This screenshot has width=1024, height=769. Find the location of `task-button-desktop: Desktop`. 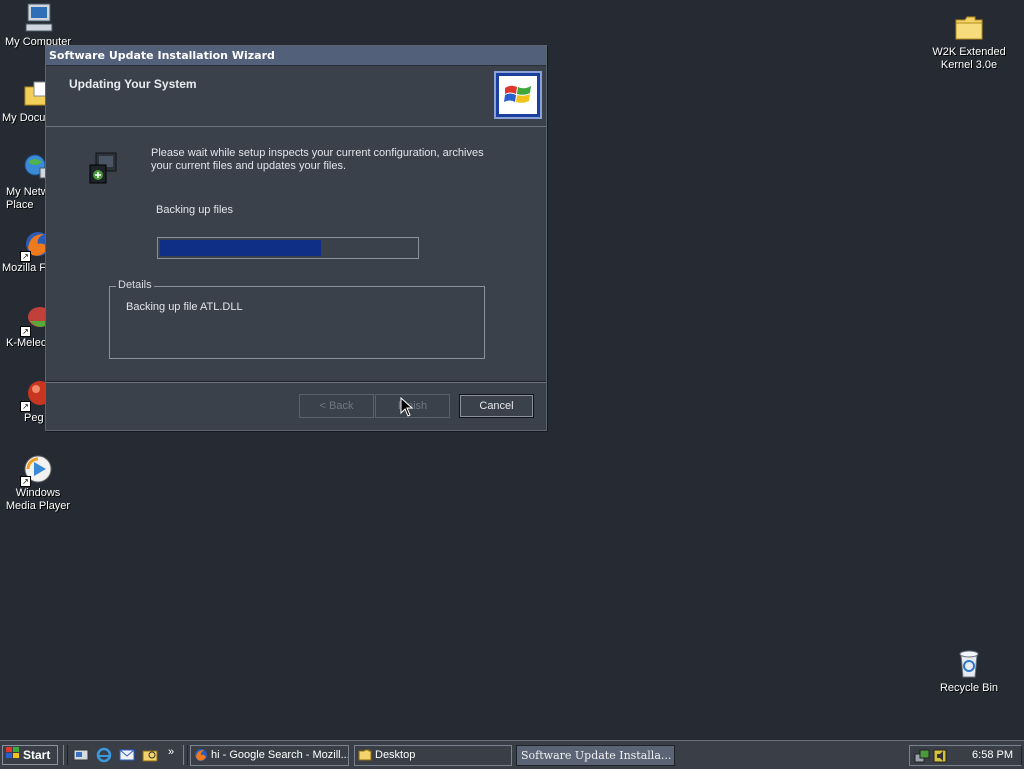

task-button-desktop: Desktop is located at coordinates (433, 755).